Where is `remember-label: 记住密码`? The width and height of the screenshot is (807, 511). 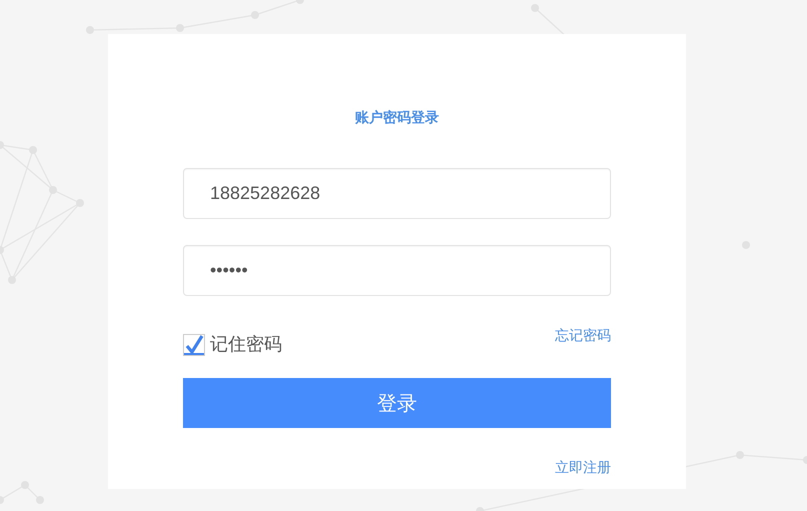
remember-label: 记住密码 is located at coordinates (246, 344).